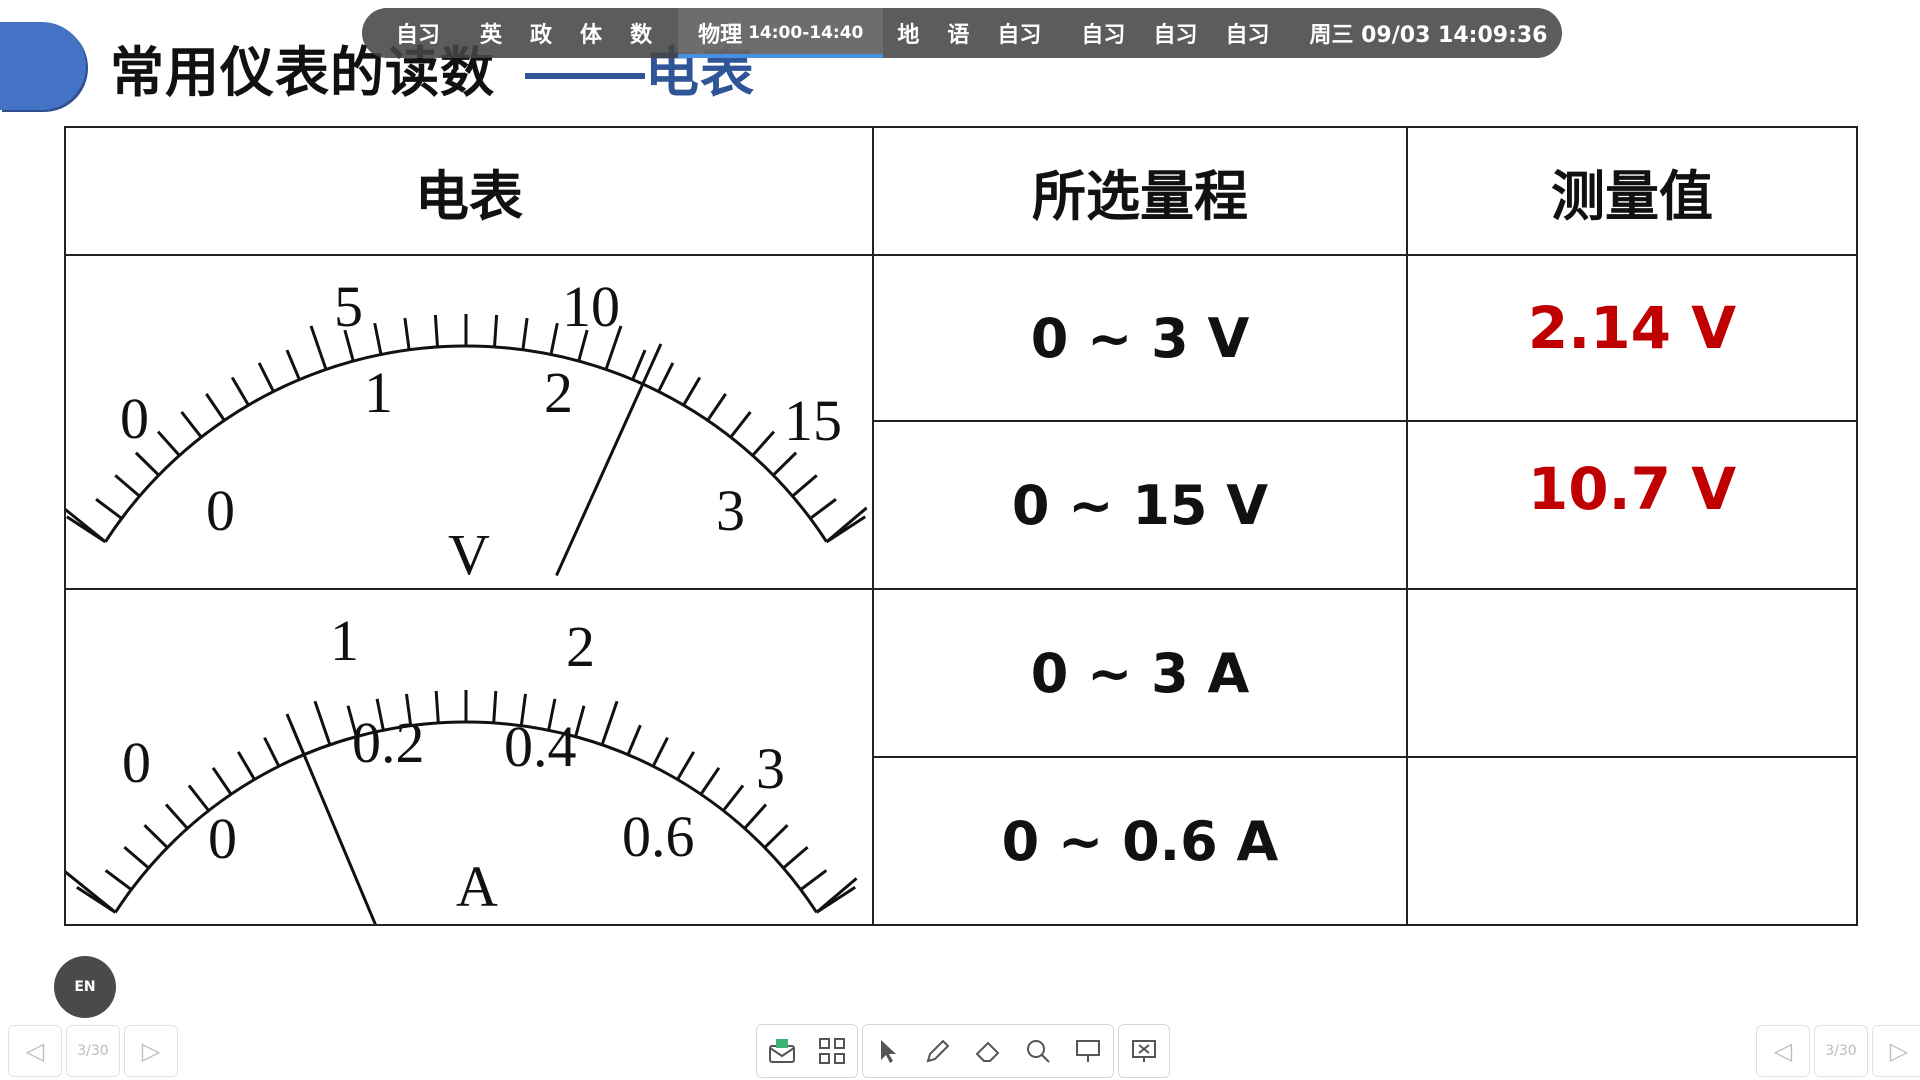 This screenshot has width=1920, height=1080. I want to click on voltmeter-top-label: 10, so click(591, 306).